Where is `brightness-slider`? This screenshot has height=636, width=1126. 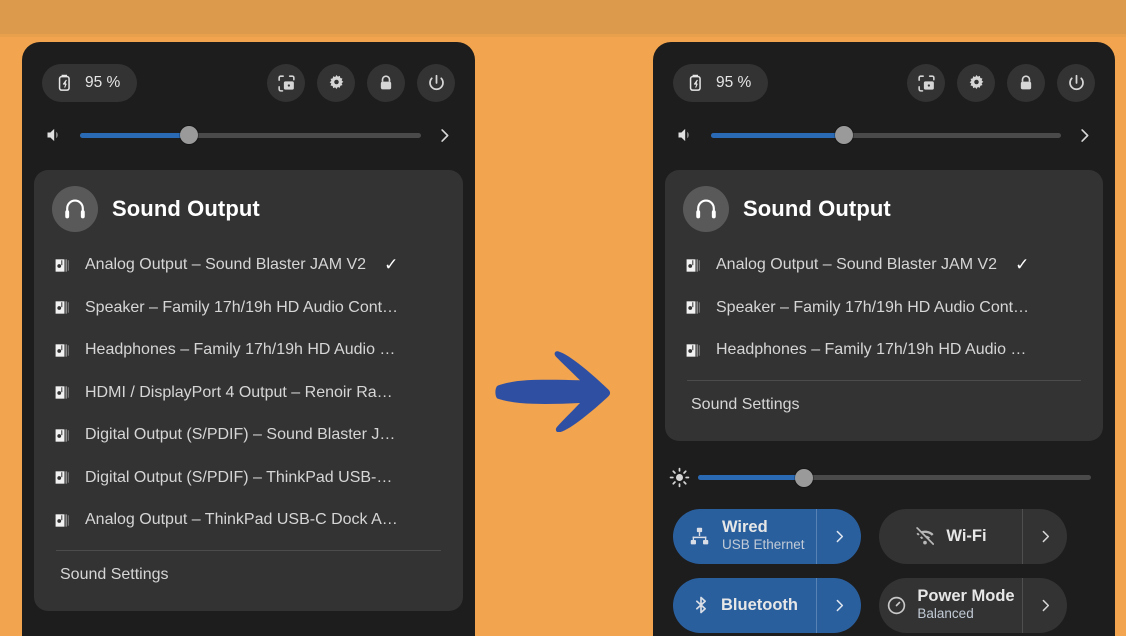
brightness-slider is located at coordinates (894, 477).